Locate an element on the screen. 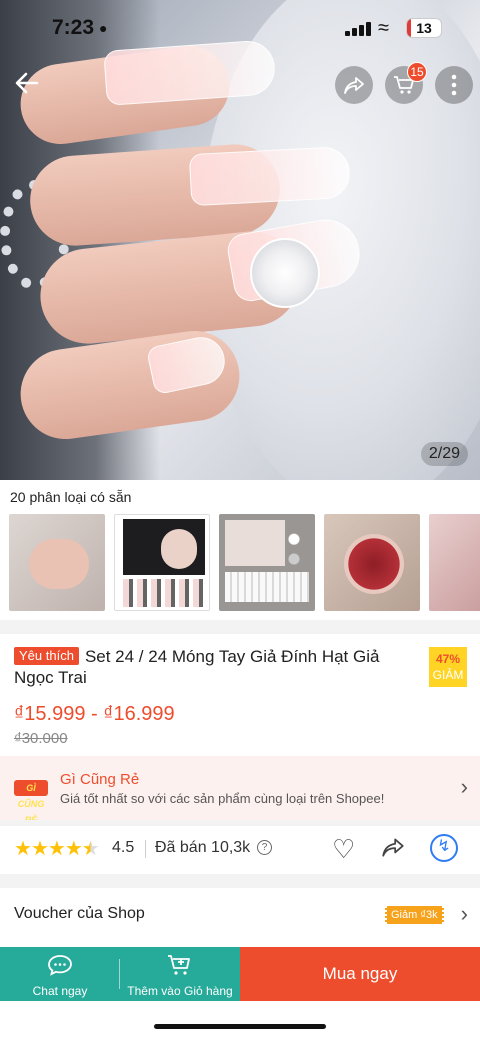 The image size is (480, 1039). add-cart-icon is located at coordinates (180, 968).